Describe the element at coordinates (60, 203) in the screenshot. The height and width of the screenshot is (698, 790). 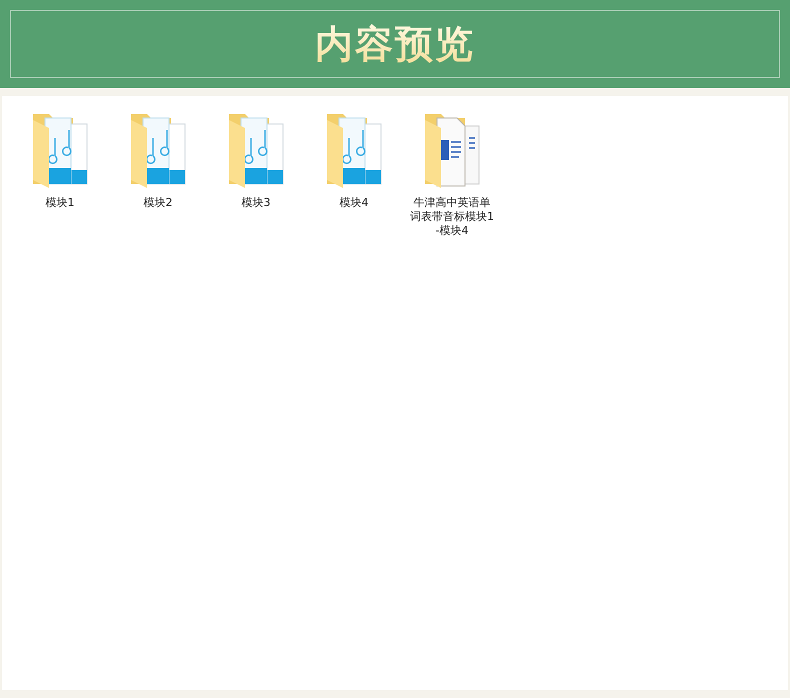
I see `folder-name: 模块1` at that location.